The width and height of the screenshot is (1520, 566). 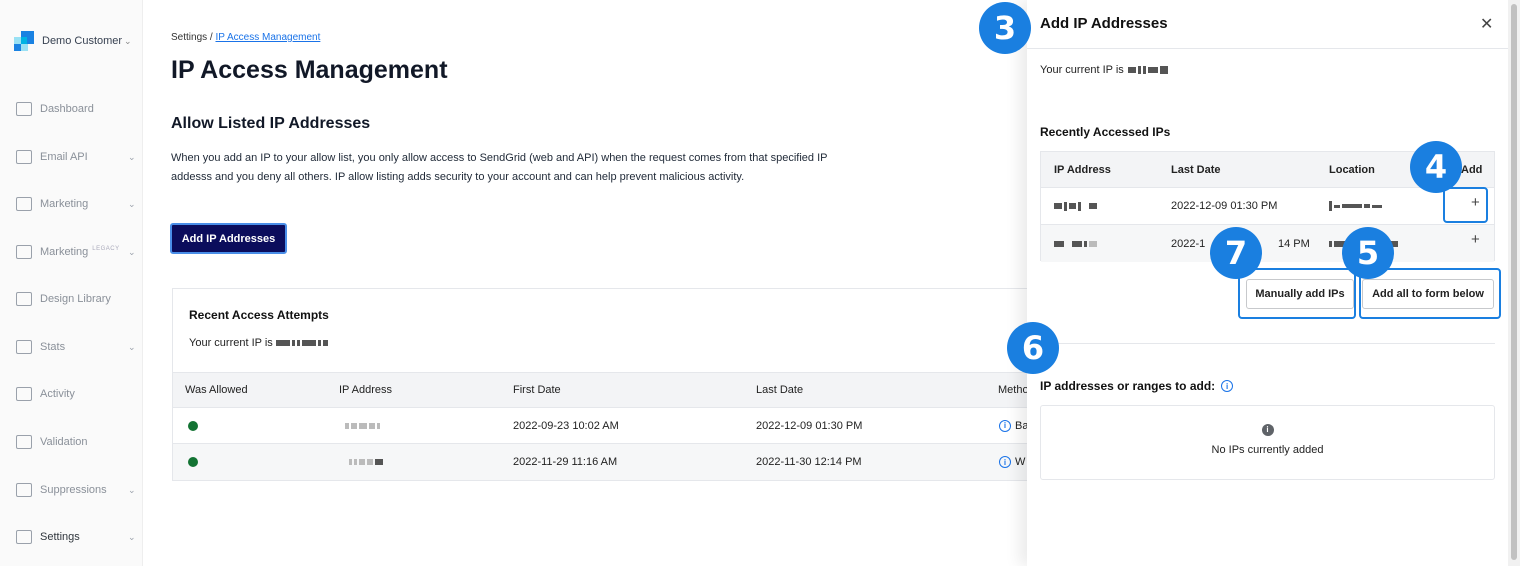 What do you see at coordinates (1012, 462) in the screenshot?
I see `method: iW` at bounding box center [1012, 462].